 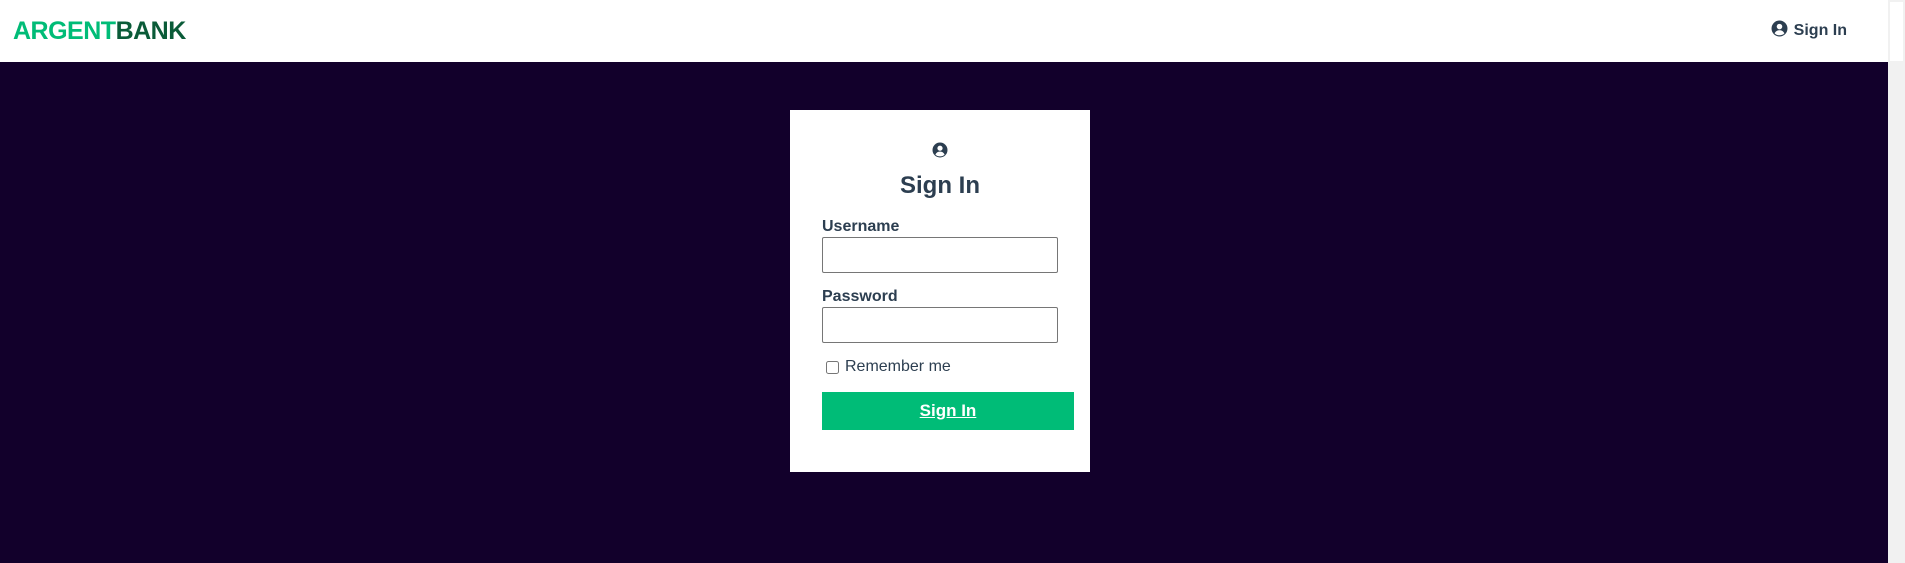 What do you see at coordinates (948, 411) in the screenshot?
I see `signin-submit-button: Sign In` at bounding box center [948, 411].